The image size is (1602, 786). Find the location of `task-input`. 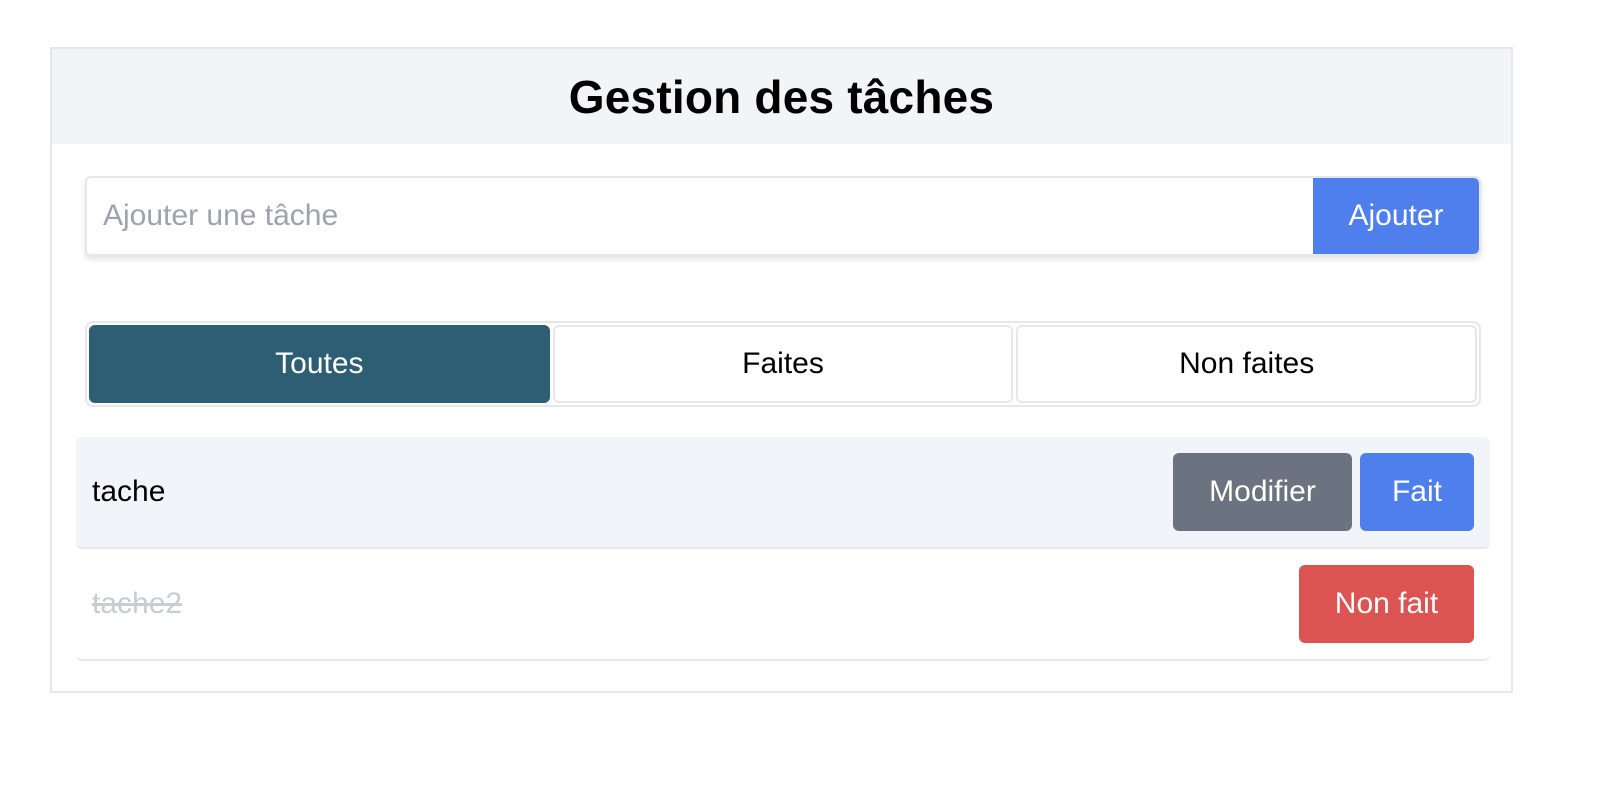

task-input is located at coordinates (700, 216).